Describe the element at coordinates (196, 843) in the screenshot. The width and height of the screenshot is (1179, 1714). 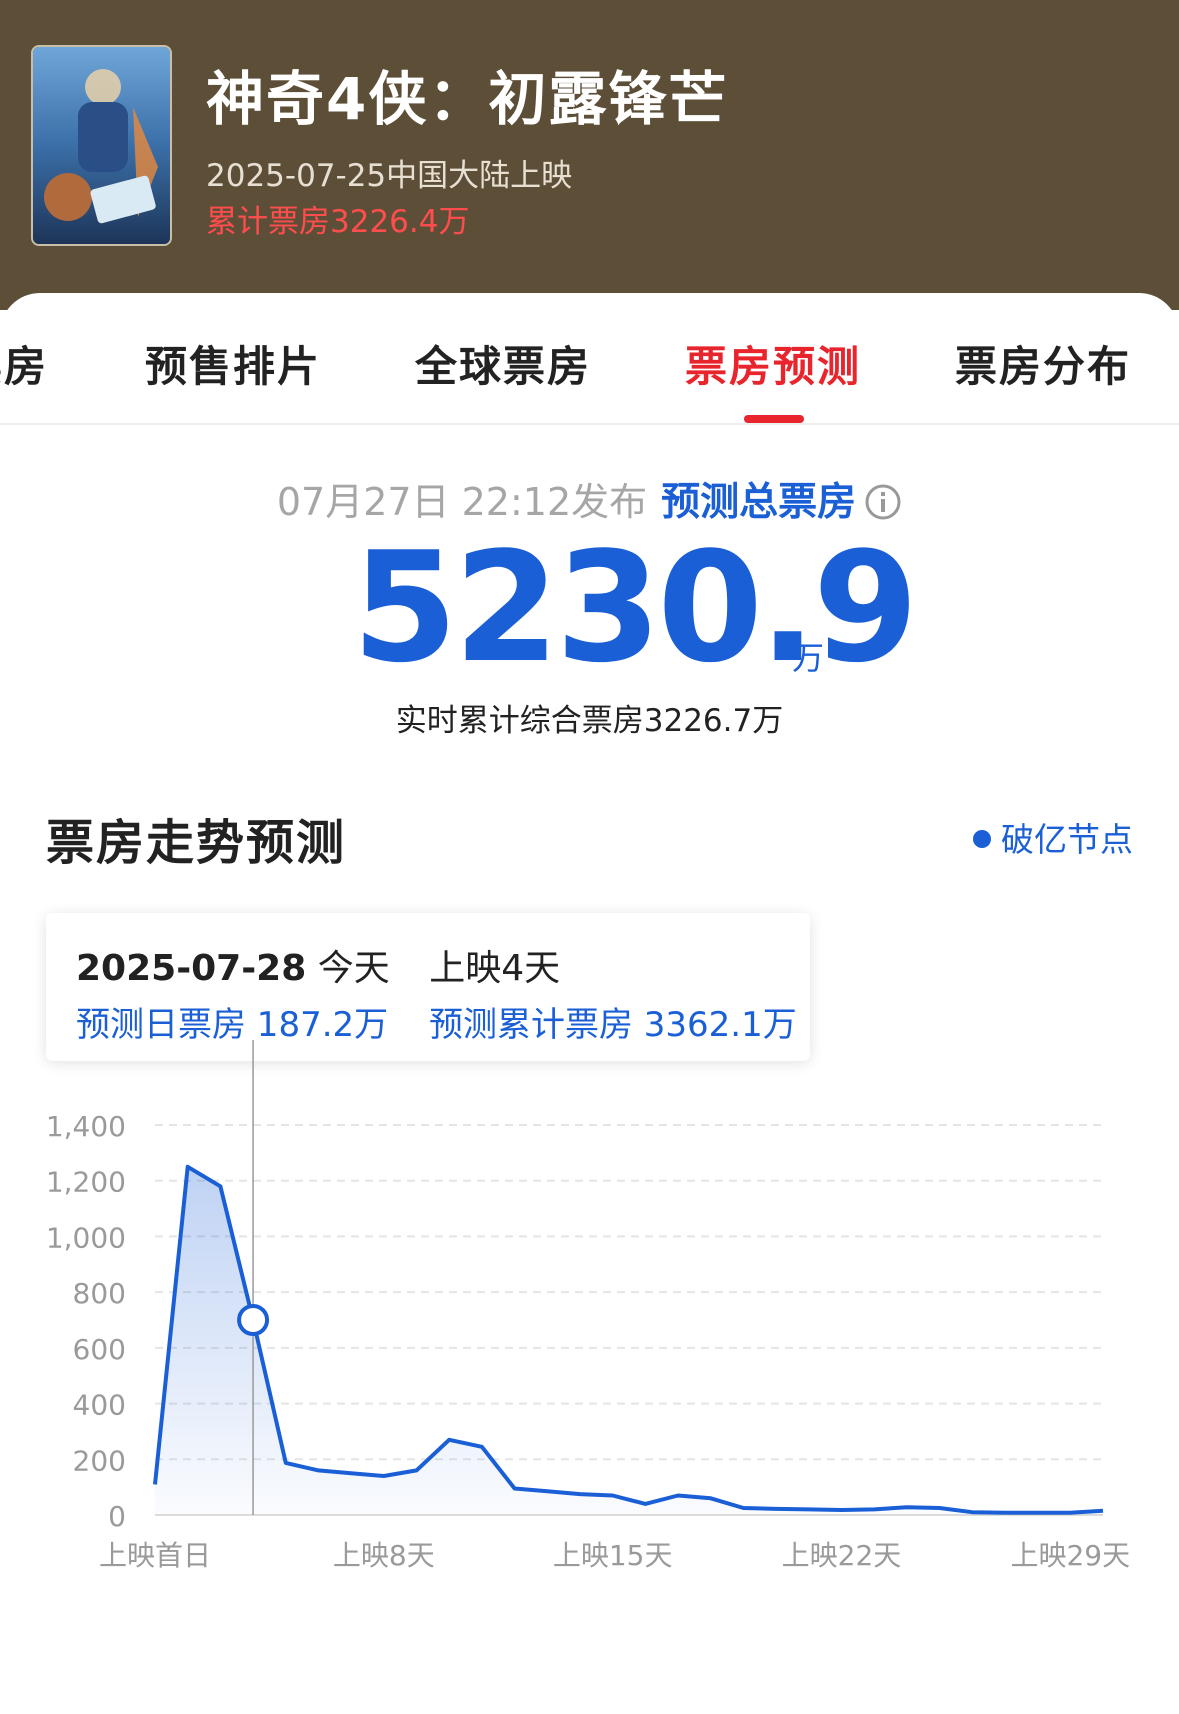
I see `trend-title: 票房走势预测` at that location.